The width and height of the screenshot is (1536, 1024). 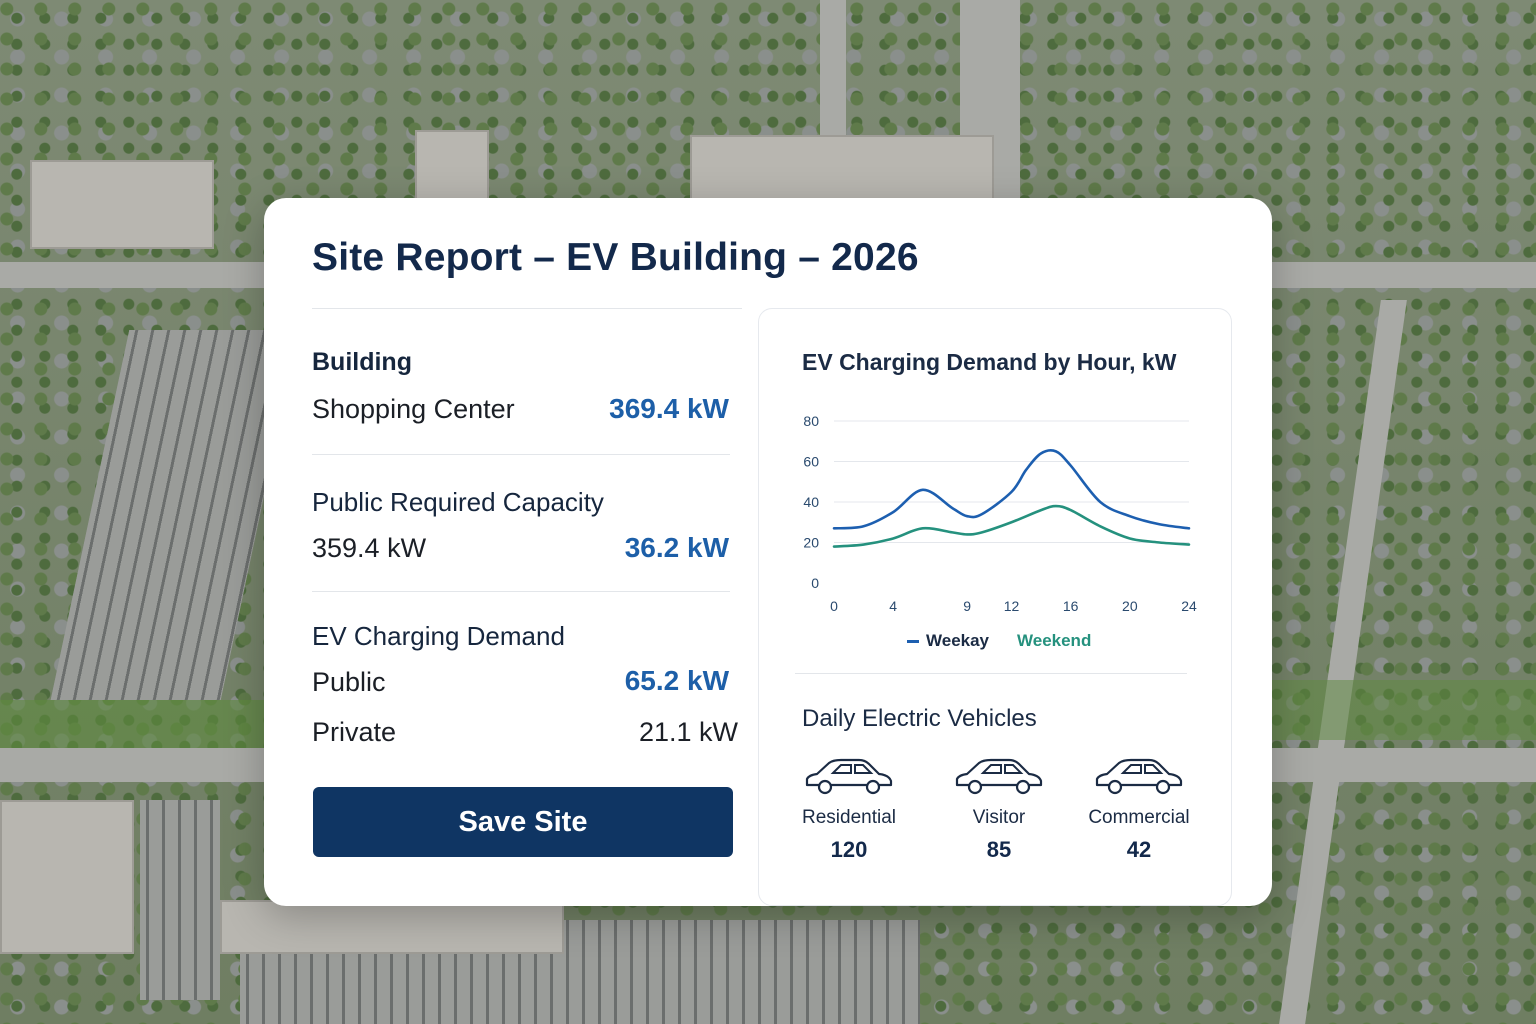 I want to click on ev-commercial: Commercial 42, so click(x=1139, y=809).